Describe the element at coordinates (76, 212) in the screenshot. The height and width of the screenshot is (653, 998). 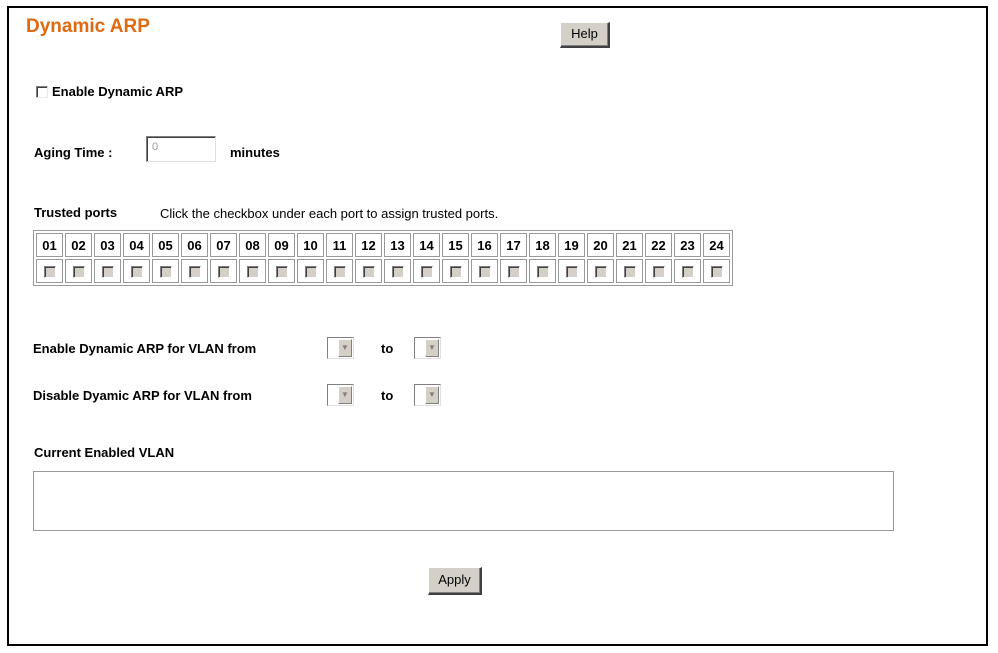
I see `trusted-ports-label: Trusted ports` at that location.